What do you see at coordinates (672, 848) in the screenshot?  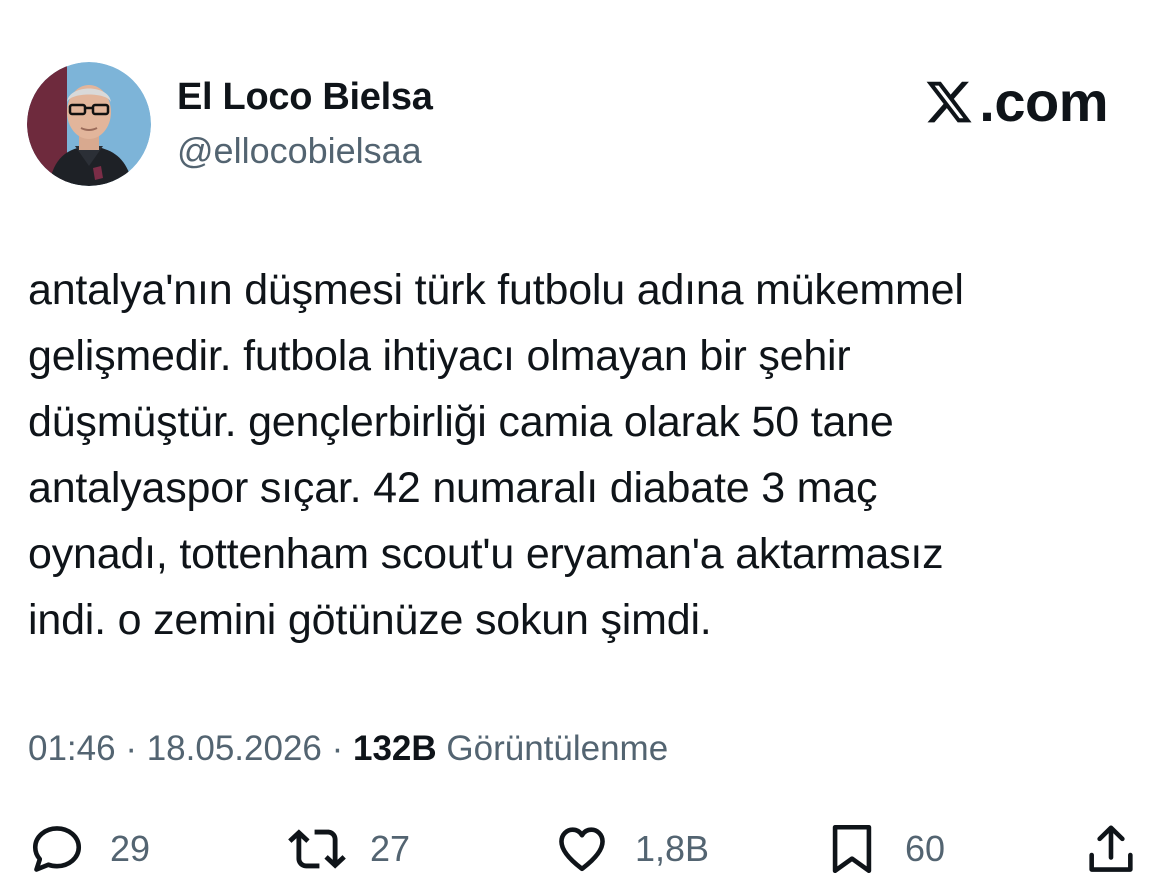 I see `like-count: 1,8B` at bounding box center [672, 848].